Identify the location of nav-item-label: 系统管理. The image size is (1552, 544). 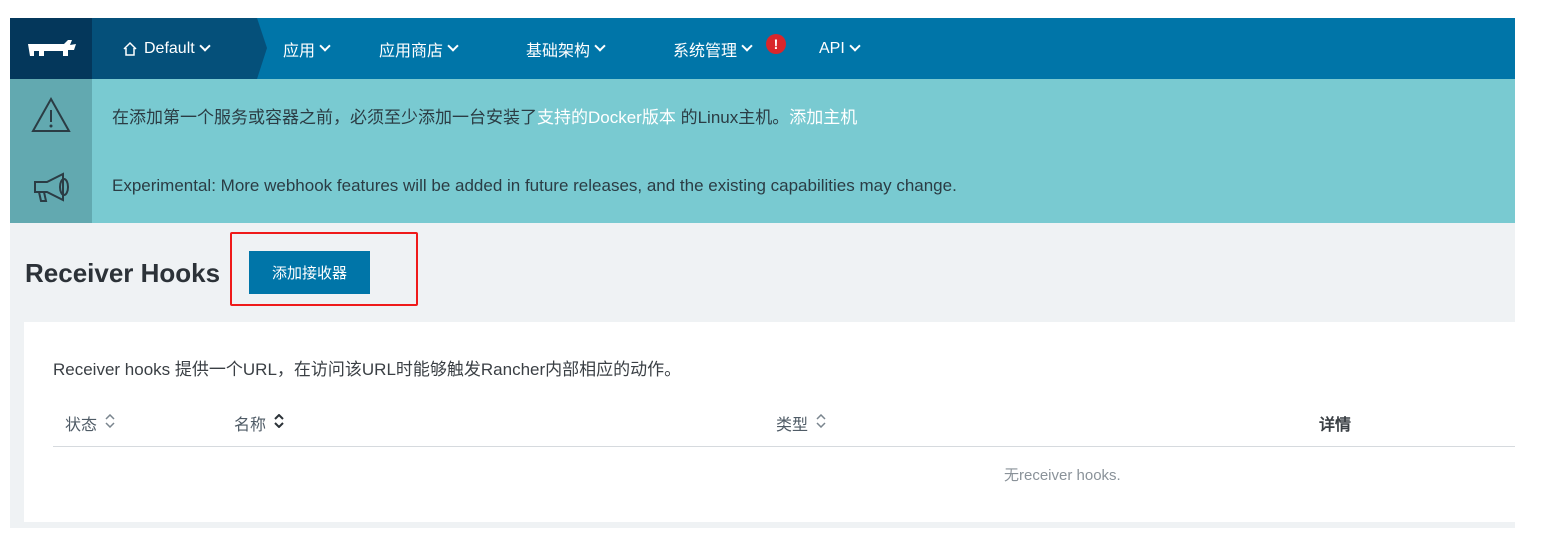
(705, 51).